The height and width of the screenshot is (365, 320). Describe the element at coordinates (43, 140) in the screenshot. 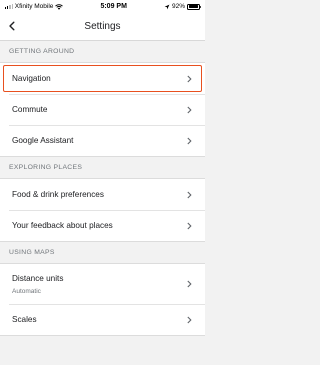

I see `settings-item-label: Google Assistant` at that location.